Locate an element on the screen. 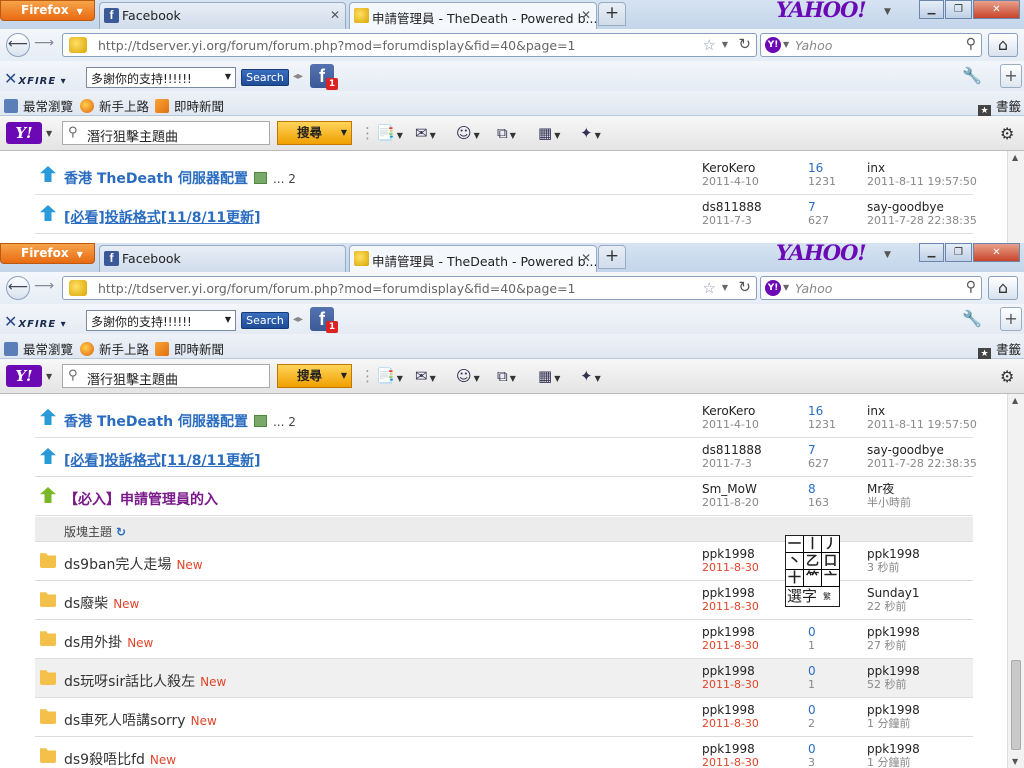 This screenshot has width=1024, height=768. ime-select-label: 選字 is located at coordinates (802, 596).